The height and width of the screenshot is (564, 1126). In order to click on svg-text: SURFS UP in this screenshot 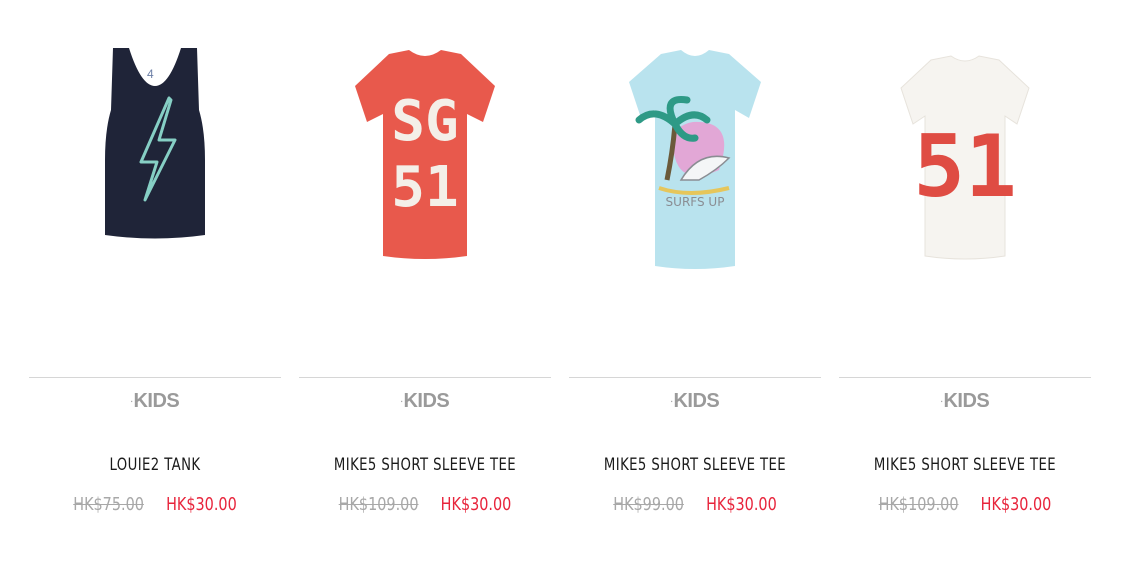, I will do `click(695, 202)`.